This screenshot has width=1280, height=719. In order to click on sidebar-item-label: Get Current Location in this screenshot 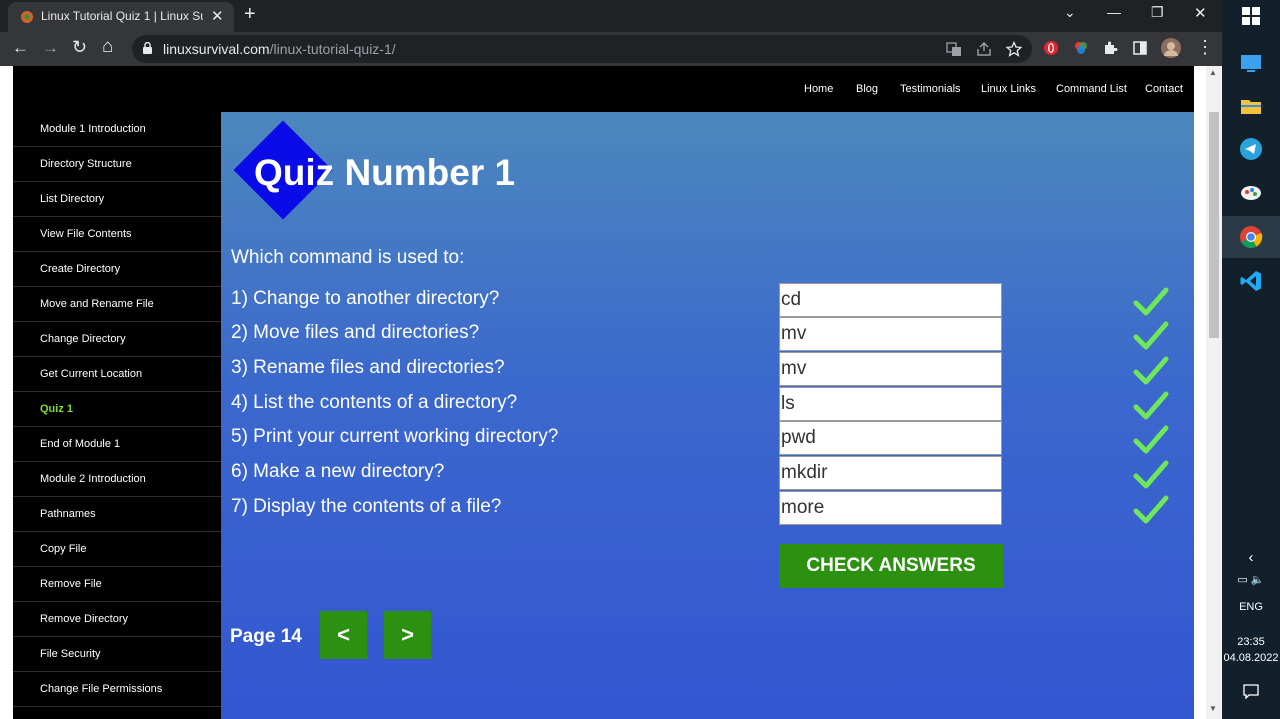, I will do `click(91, 374)`.